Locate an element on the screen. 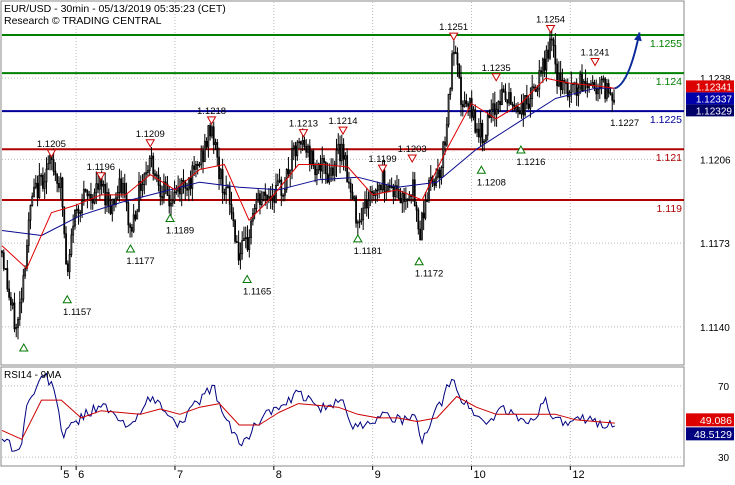  swing-low-label: 1.1157 is located at coordinates (77, 312).